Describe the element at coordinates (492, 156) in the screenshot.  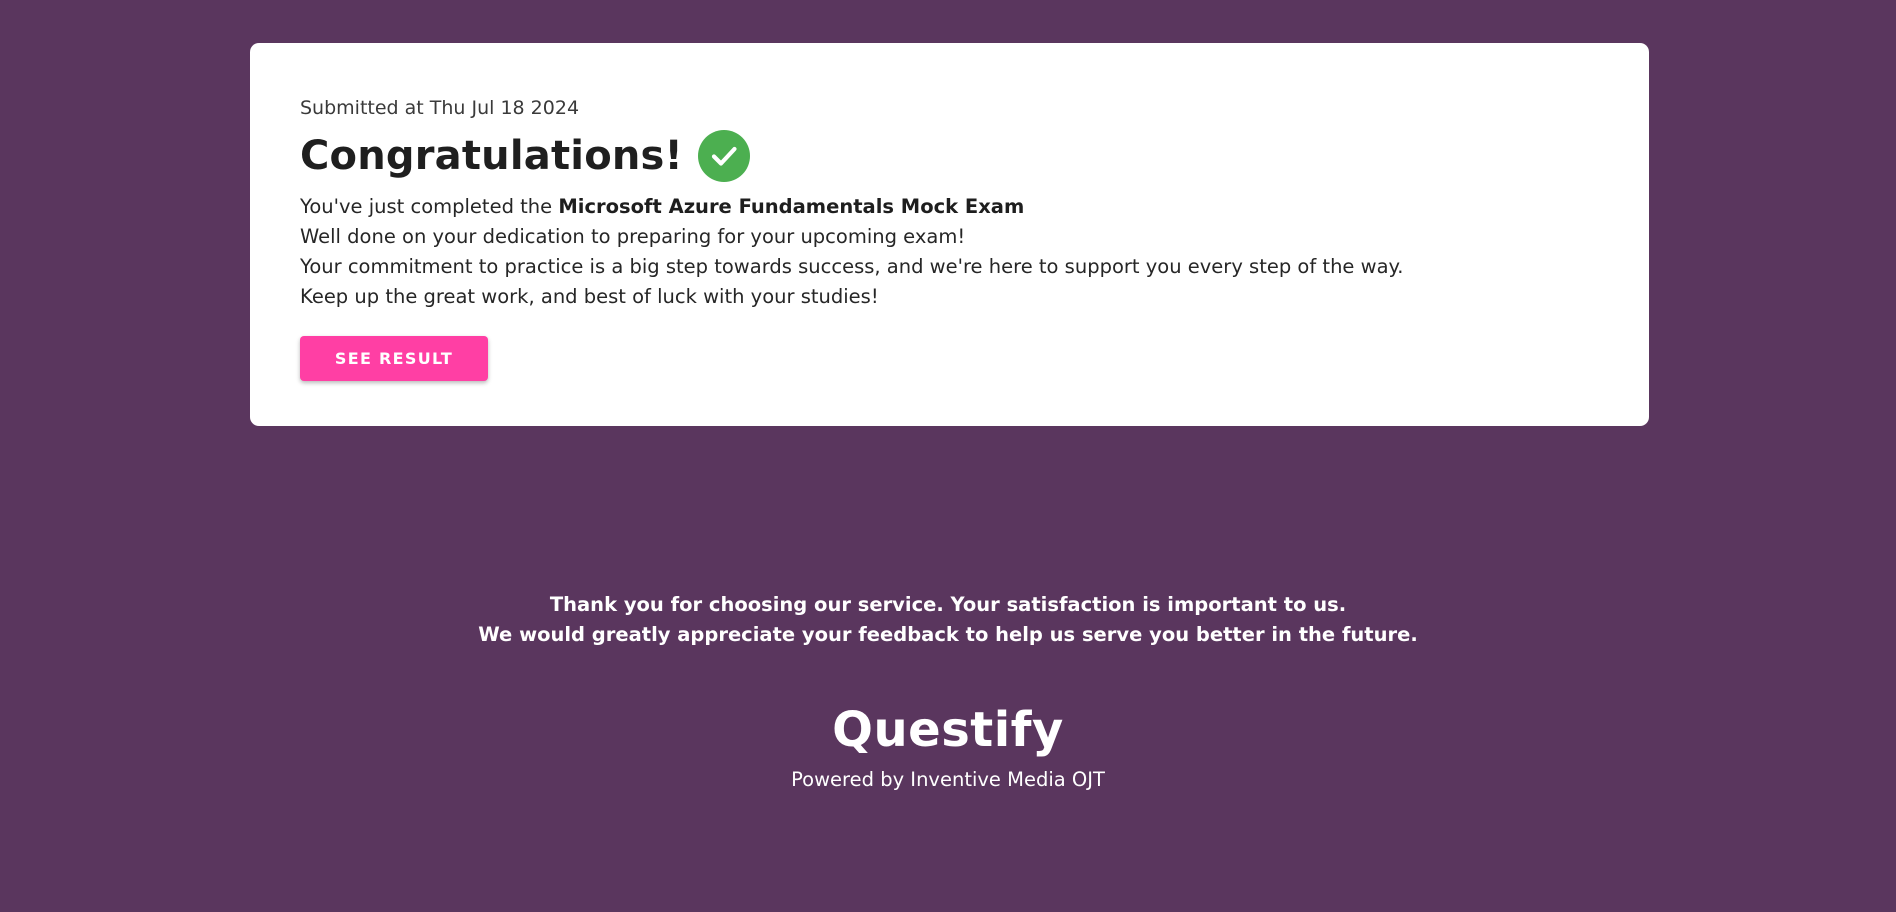
I see `page-title: Congratulations!` at that location.